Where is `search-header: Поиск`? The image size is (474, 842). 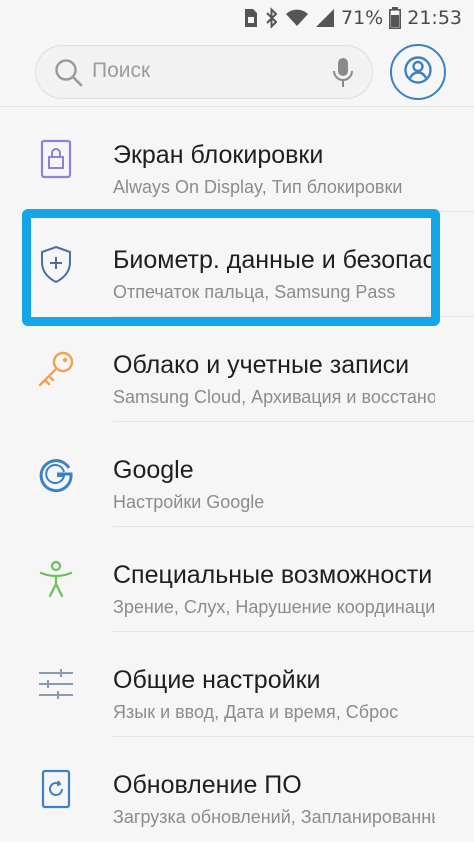
search-header: Поиск is located at coordinates (237, 72).